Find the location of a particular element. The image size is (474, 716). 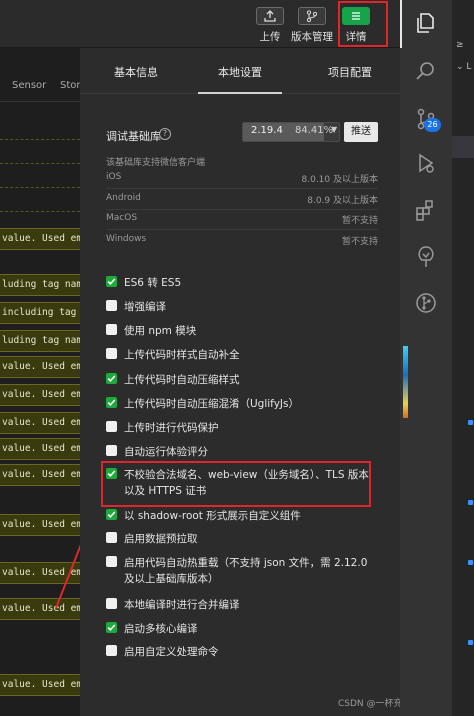

help-icon: ? is located at coordinates (165, 134).